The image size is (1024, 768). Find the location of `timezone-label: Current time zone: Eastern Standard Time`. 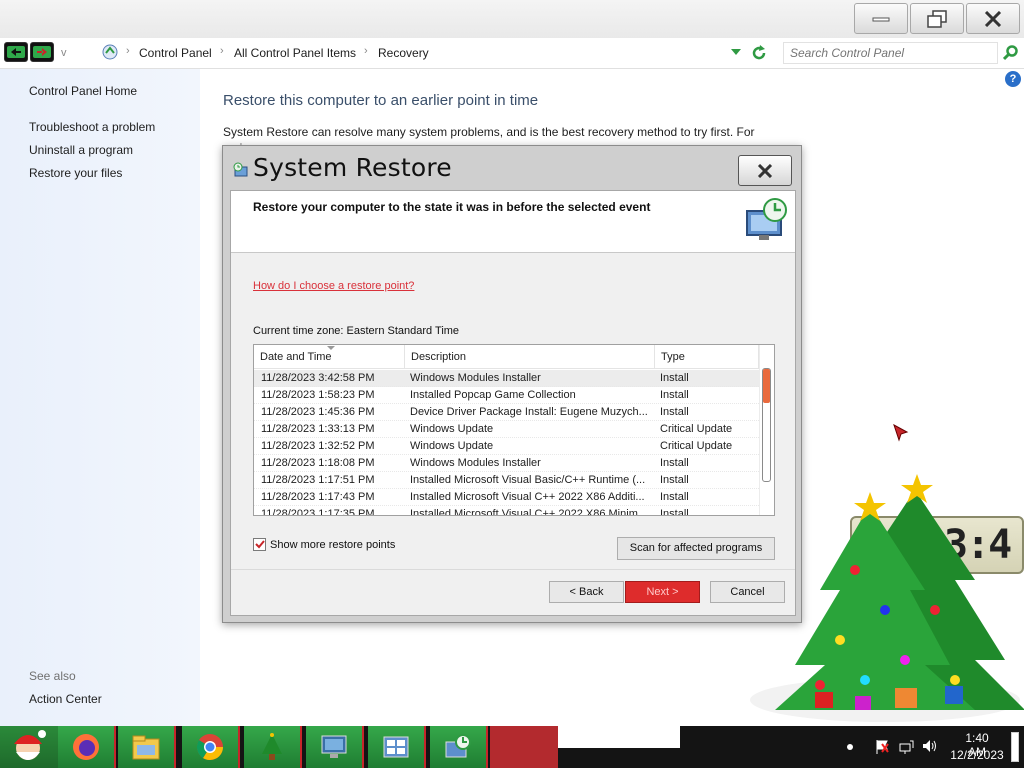

timezone-label: Current time zone: Eastern Standard Time is located at coordinates (356, 331).